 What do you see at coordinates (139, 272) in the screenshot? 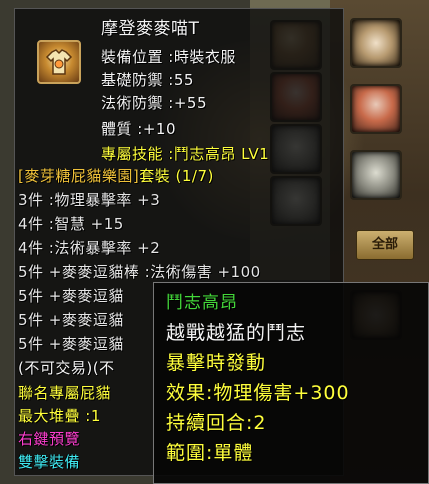
I see `set-bonus-line: 5件 +麥麥逗貓棒 :法術傷害 +100` at bounding box center [139, 272].